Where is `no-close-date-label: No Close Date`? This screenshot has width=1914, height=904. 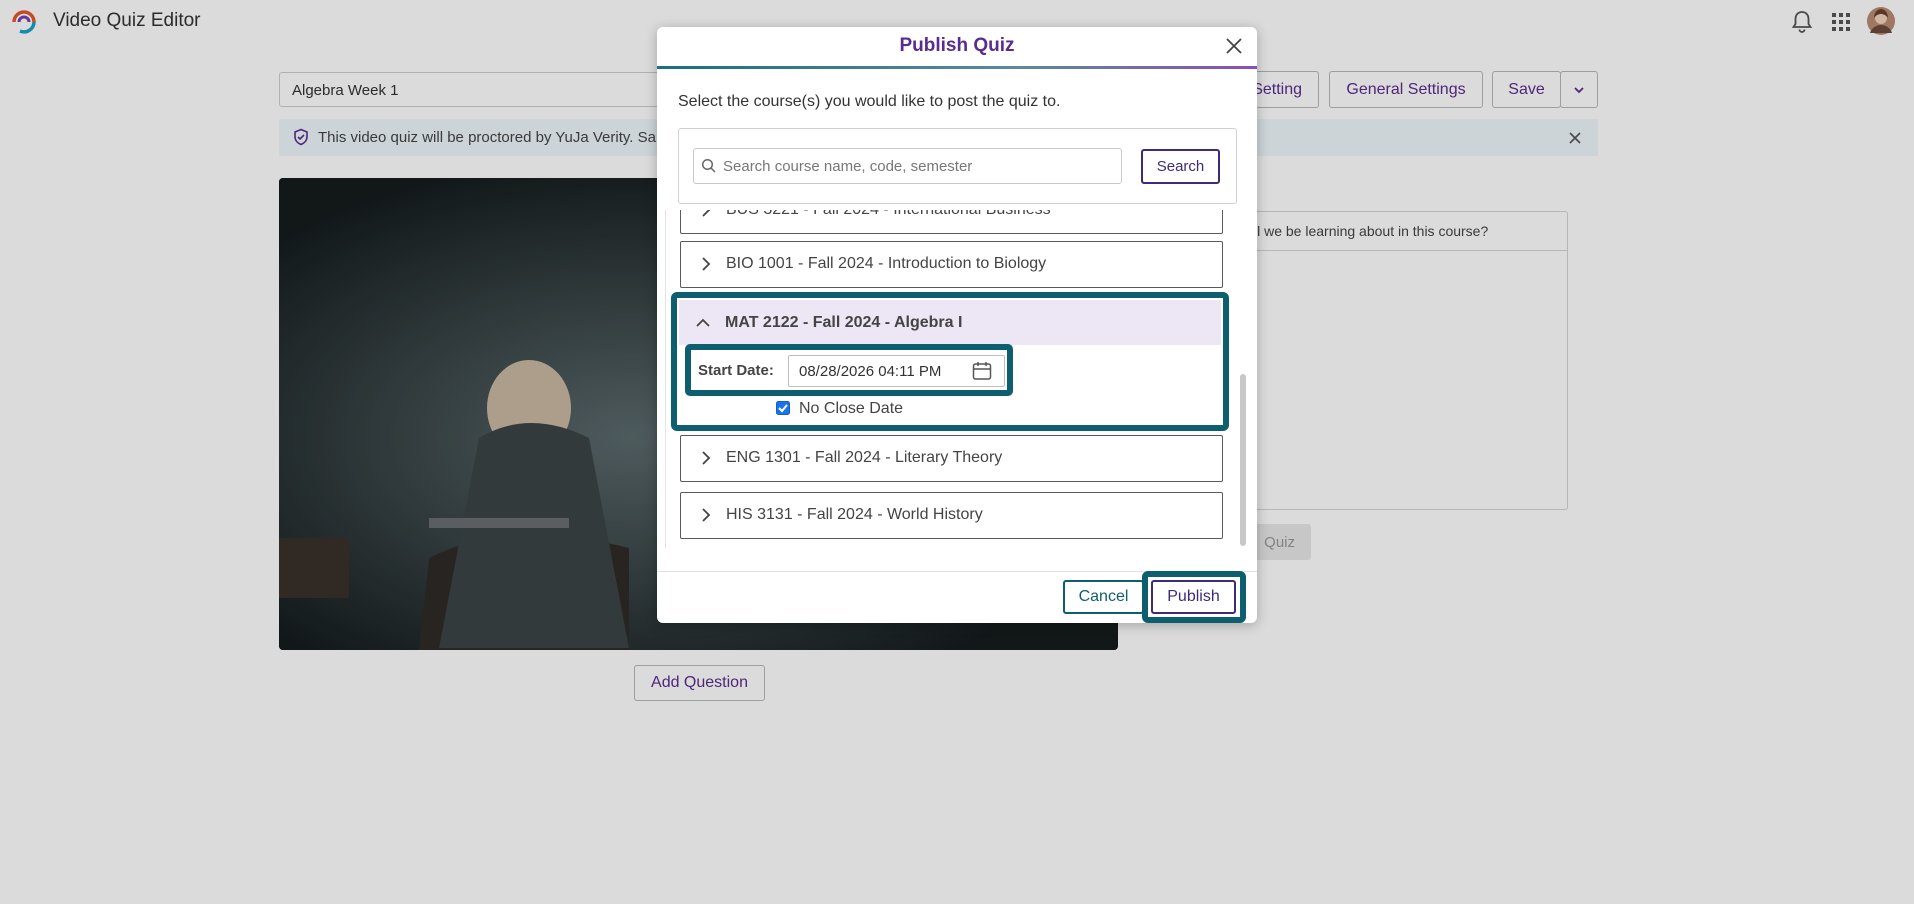
no-close-date-label: No Close Date is located at coordinates (851, 408).